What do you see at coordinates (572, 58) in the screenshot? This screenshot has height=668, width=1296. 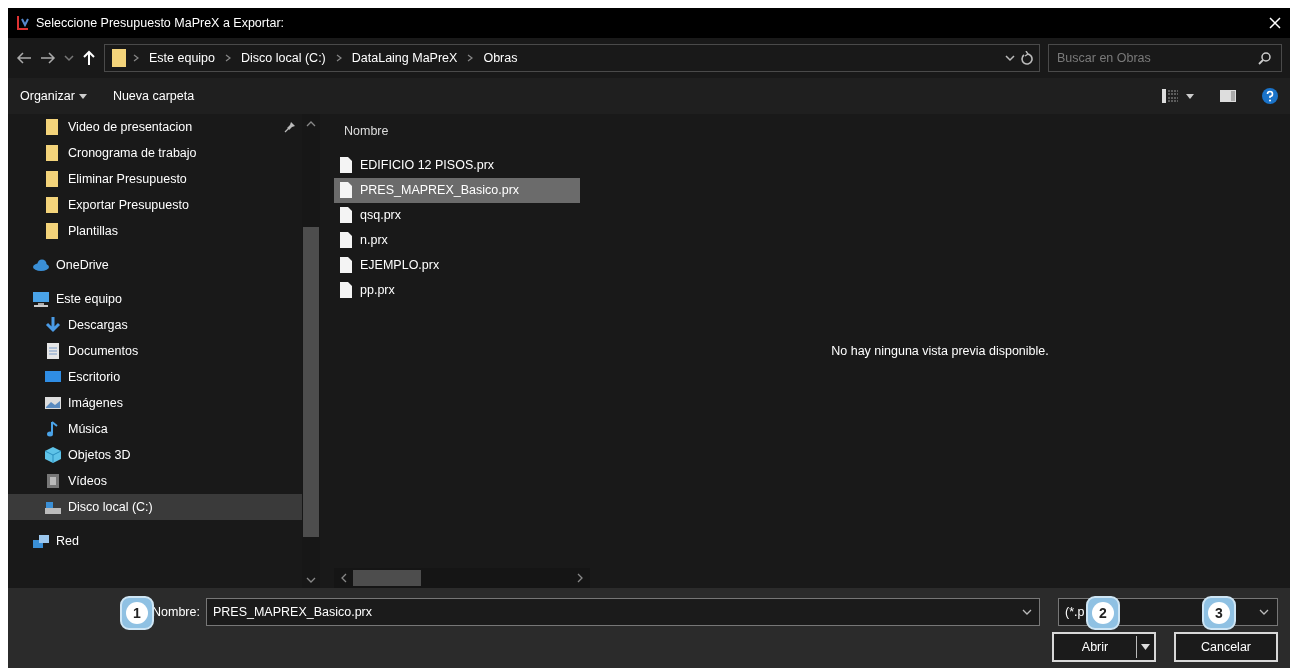 I see `address-bar: Este equipo Disco local (C:) DataLaing MaPreX Obras` at bounding box center [572, 58].